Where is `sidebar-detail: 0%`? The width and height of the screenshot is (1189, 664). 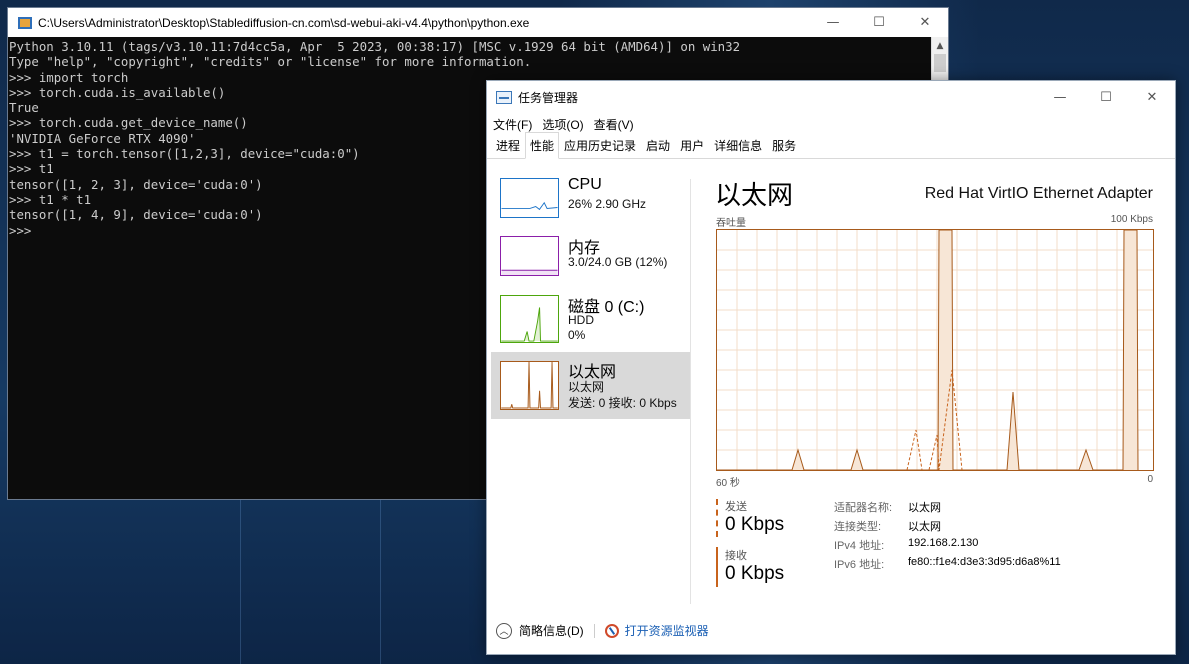 sidebar-detail: 0% is located at coordinates (577, 335).